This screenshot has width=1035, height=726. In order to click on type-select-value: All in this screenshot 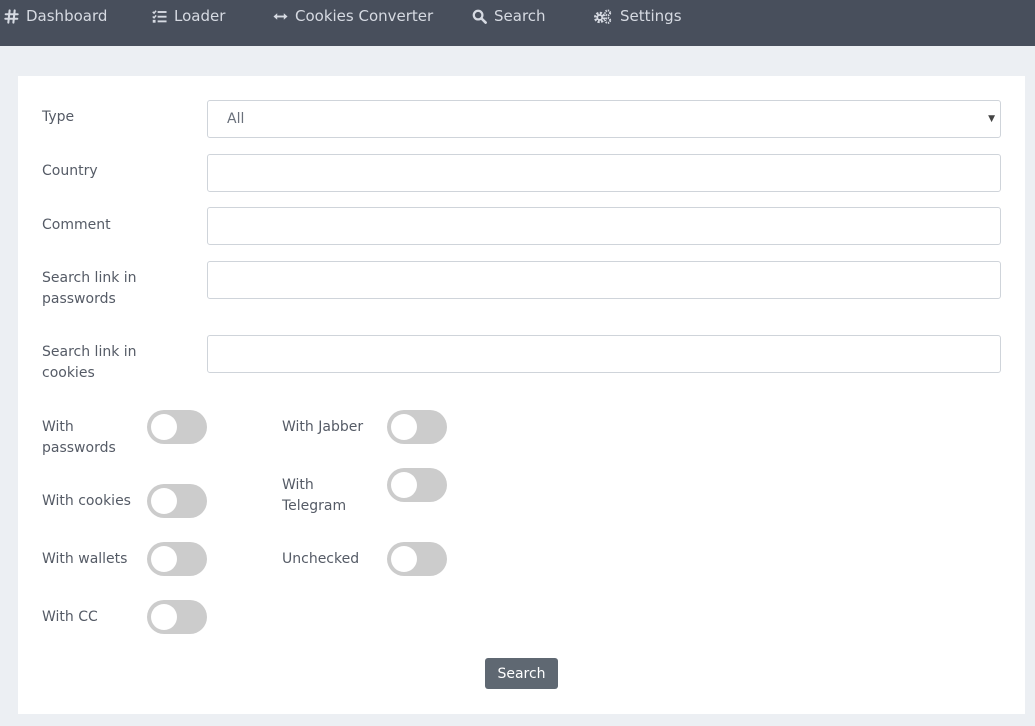, I will do `click(236, 119)`.